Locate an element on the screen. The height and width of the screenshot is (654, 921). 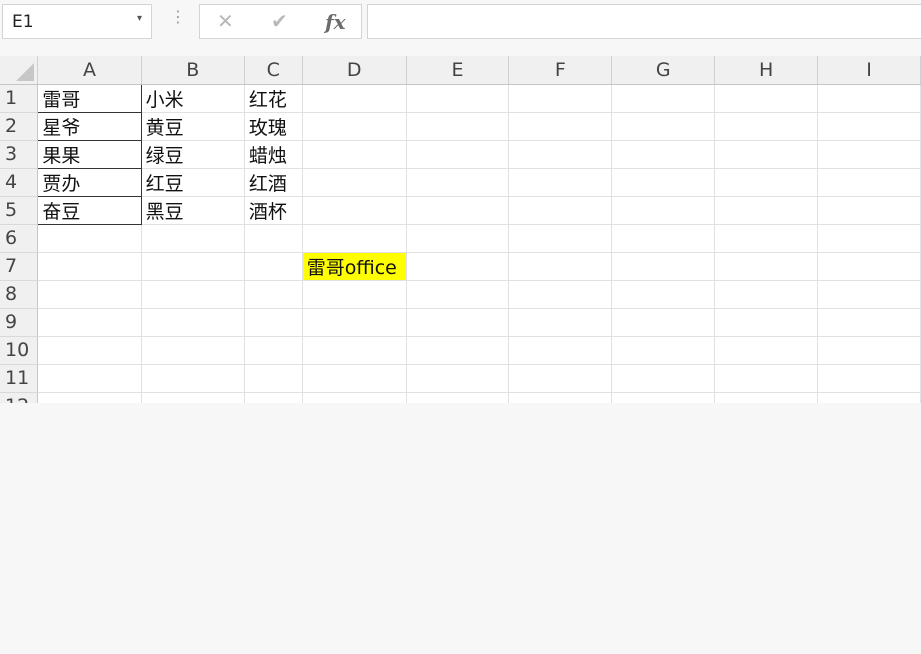
cell-f8 is located at coordinates (560, 294).